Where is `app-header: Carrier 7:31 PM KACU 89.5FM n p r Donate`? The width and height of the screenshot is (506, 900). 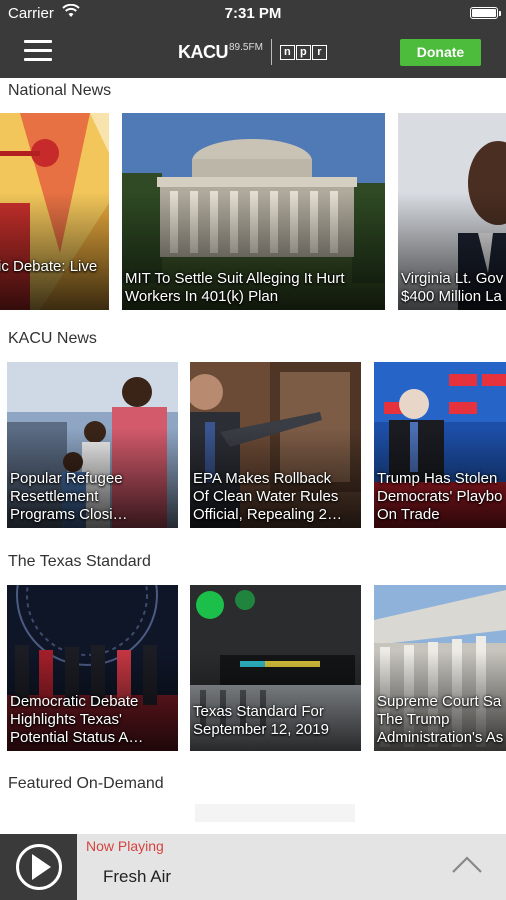
app-header: Carrier 7:31 PM KACU 89.5FM n p r Donate is located at coordinates (253, 39).